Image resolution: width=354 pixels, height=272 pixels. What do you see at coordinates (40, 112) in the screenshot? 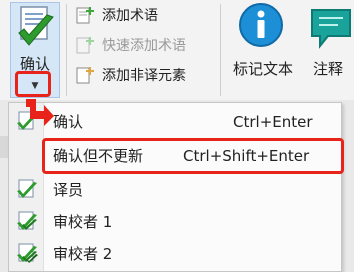
I see `red-arrow-icon` at bounding box center [40, 112].